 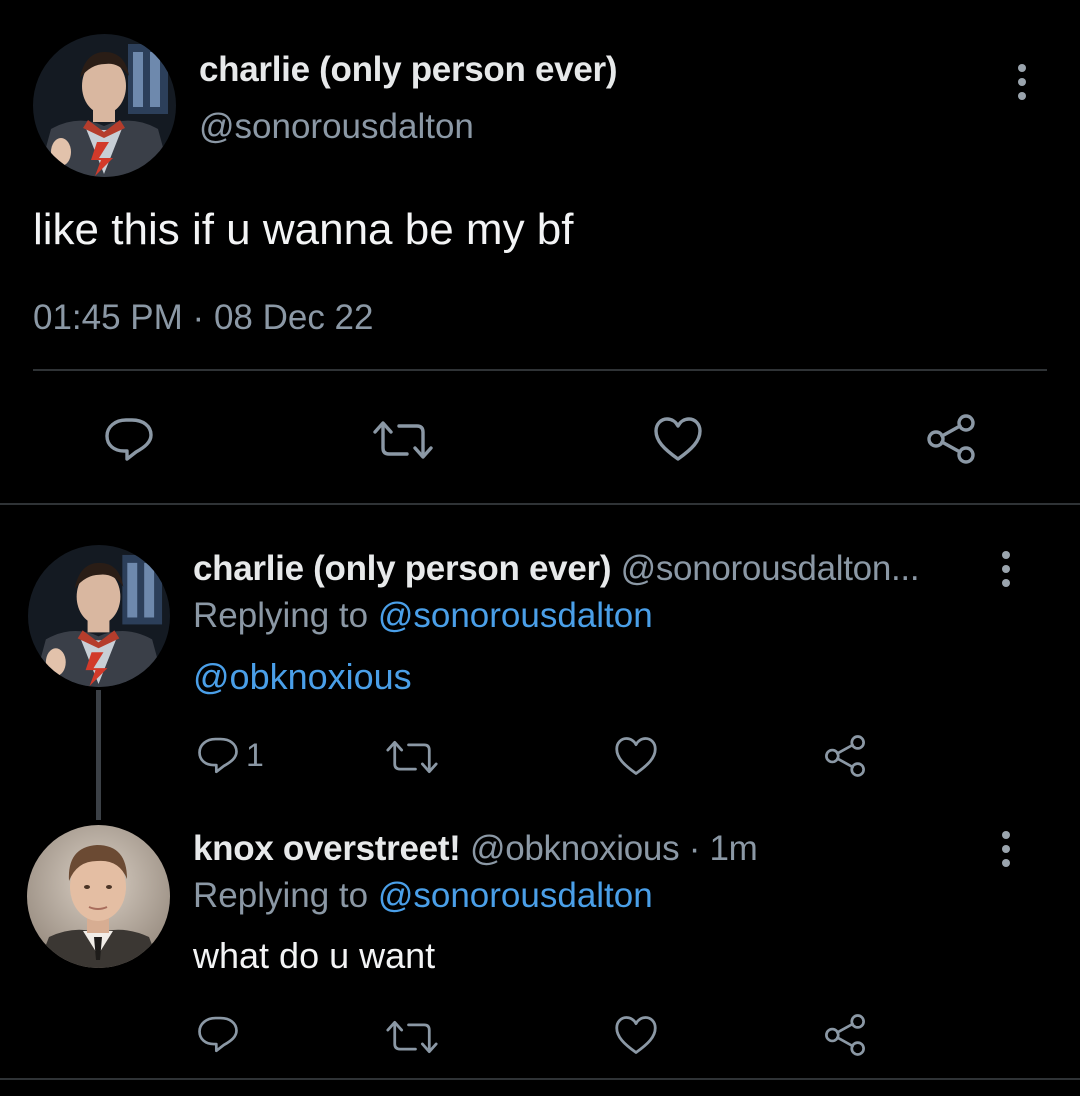 I want to click on reply-2-reply-button, so click(x=218, y=1034).